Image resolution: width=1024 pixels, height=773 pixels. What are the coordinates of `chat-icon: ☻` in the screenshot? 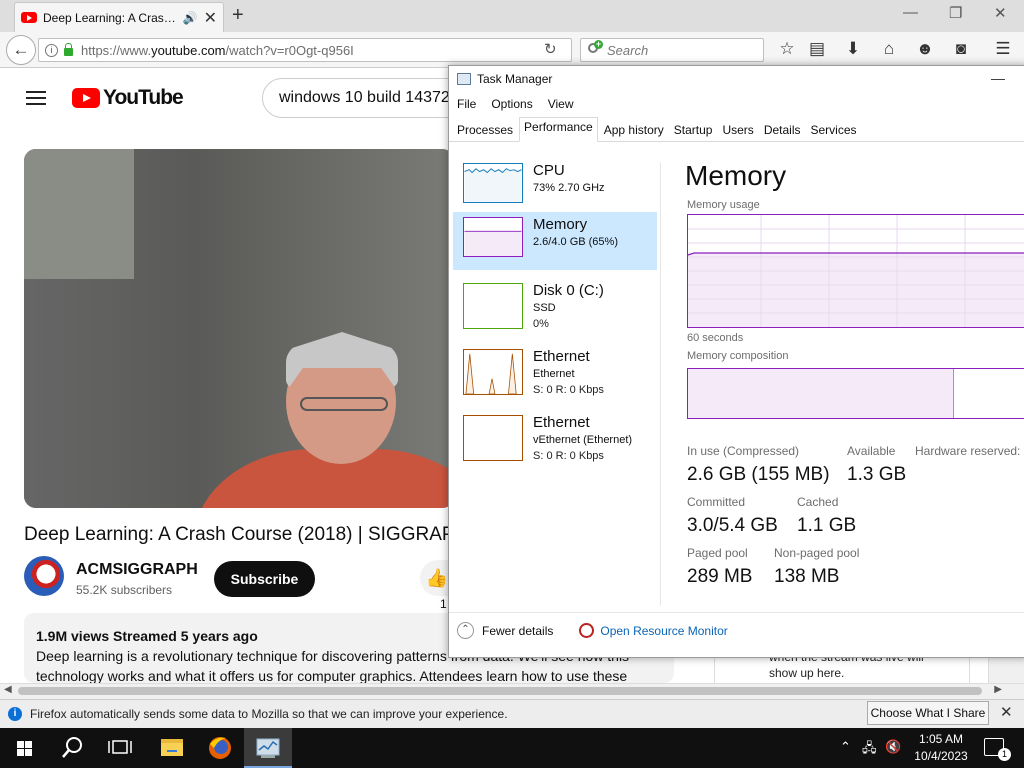 It's located at (925, 49).